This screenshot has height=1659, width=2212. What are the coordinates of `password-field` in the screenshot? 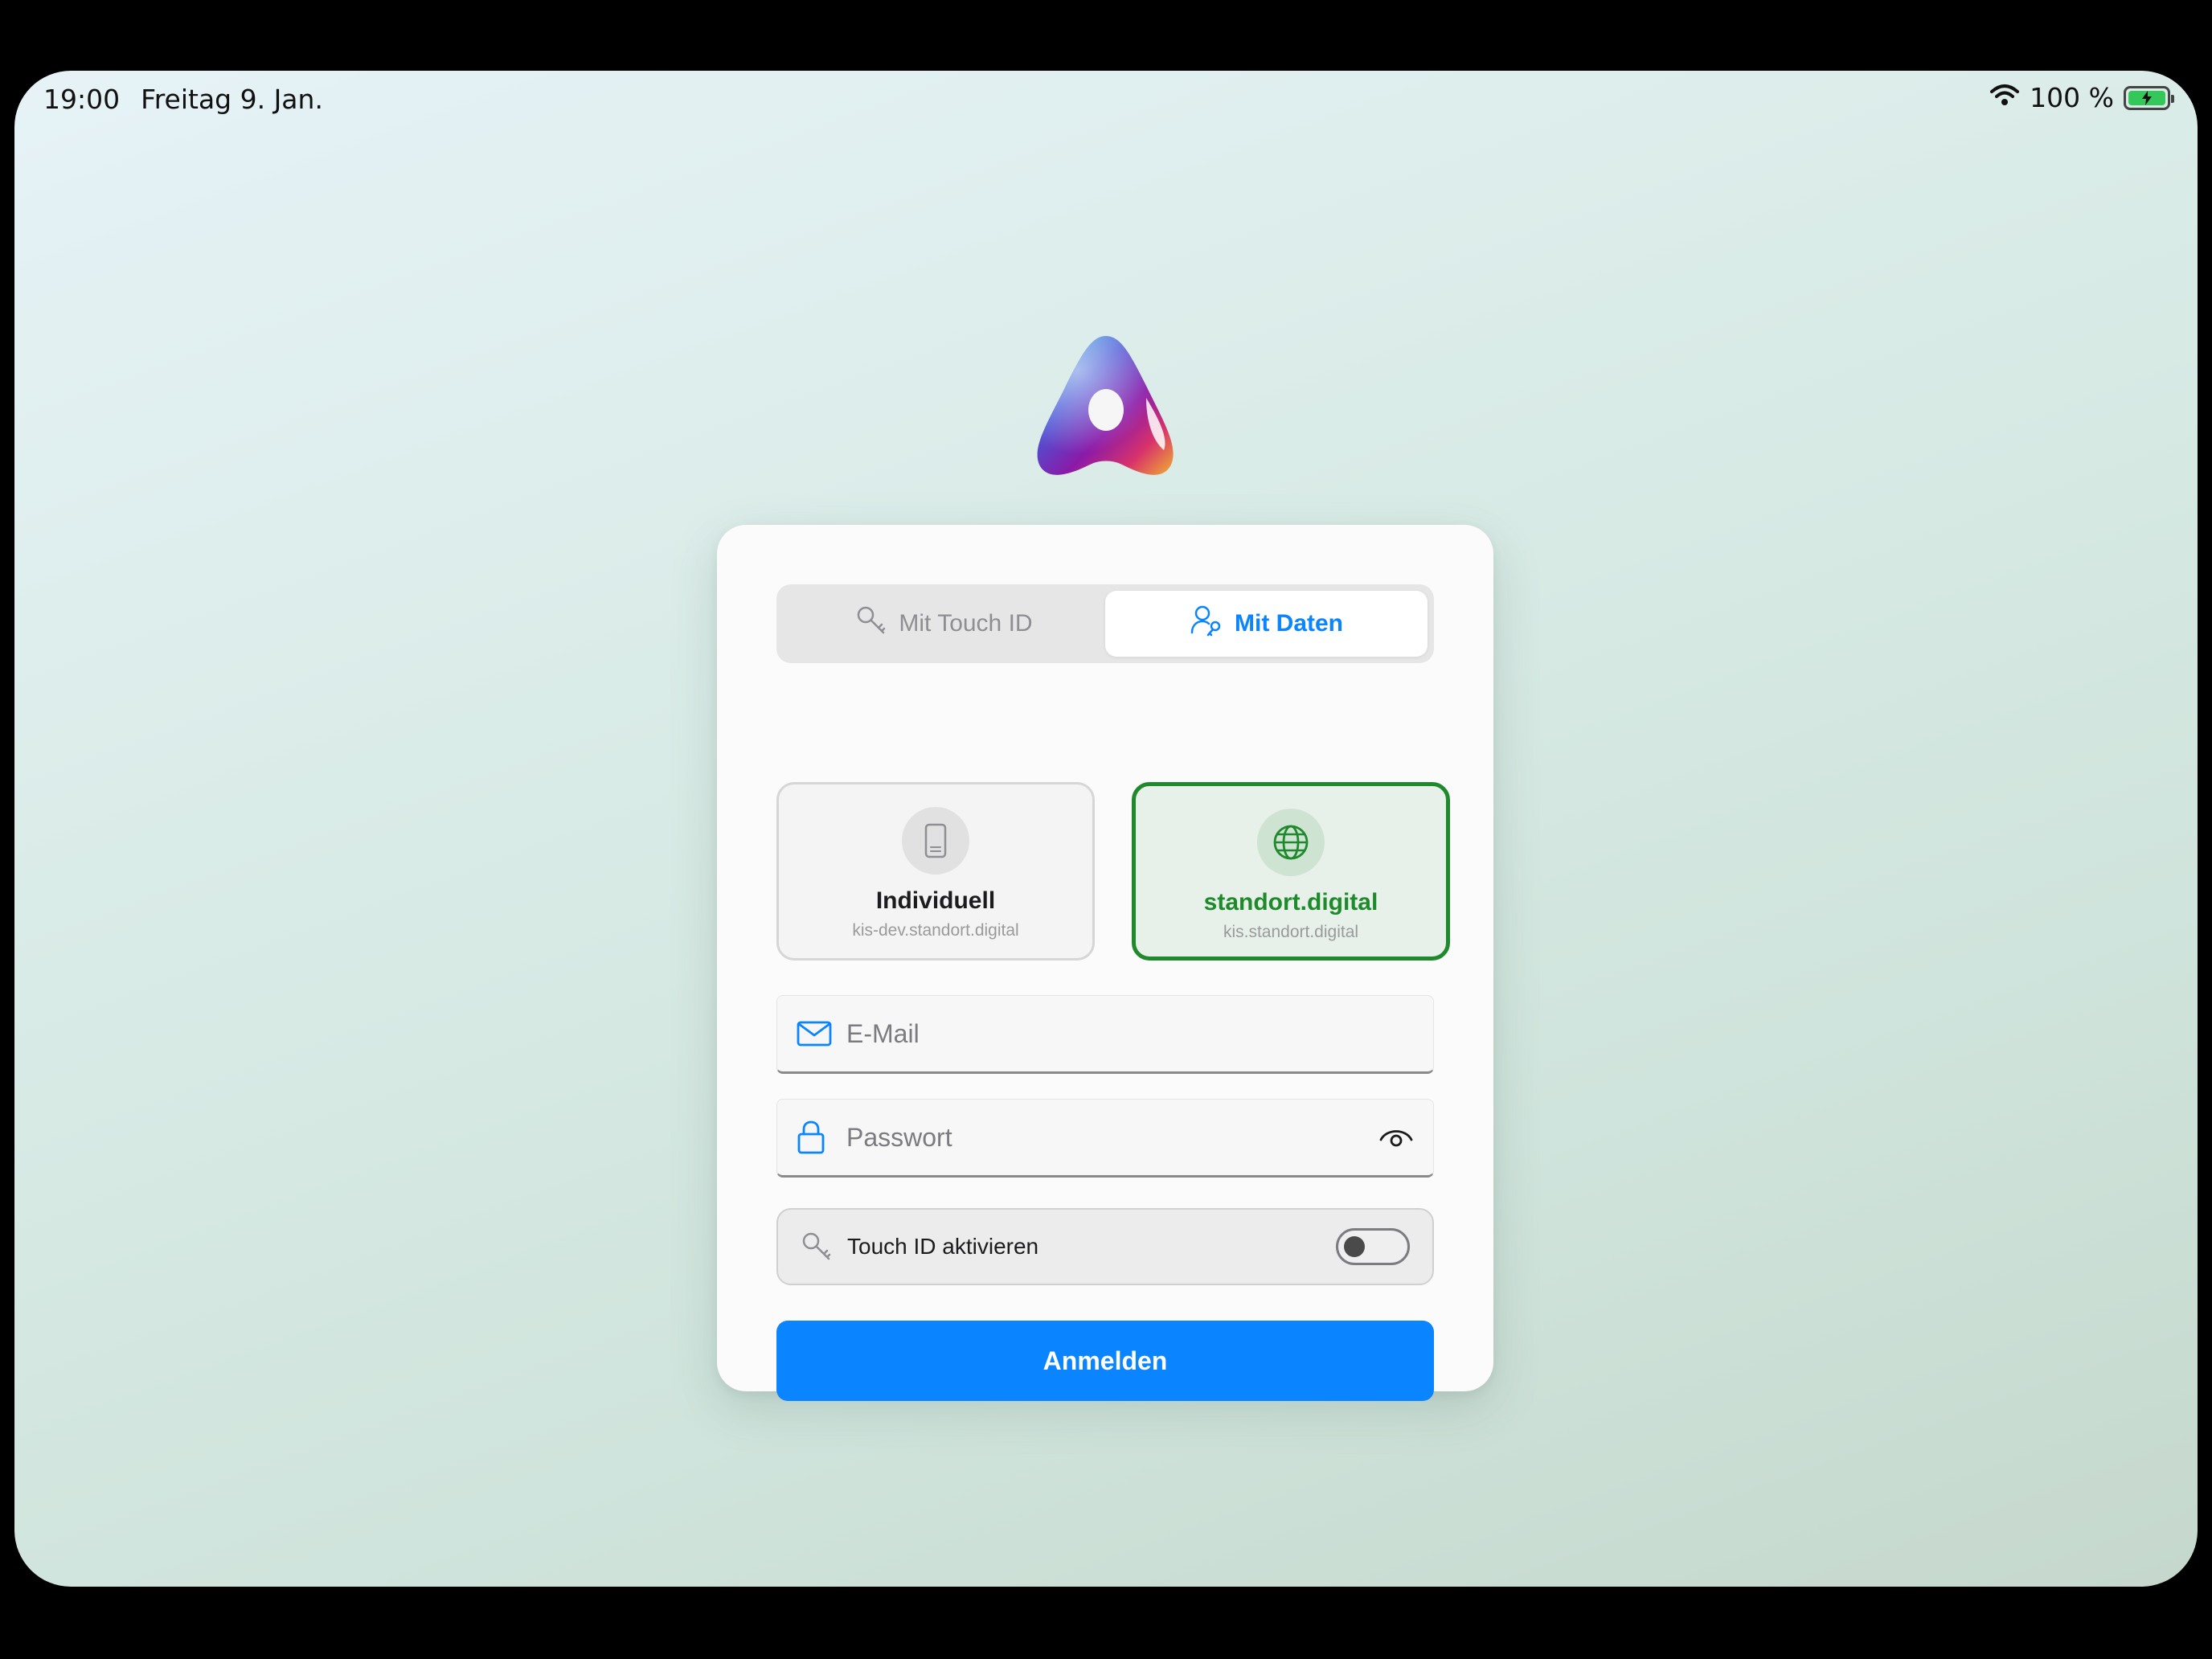 It's located at (1105, 1138).